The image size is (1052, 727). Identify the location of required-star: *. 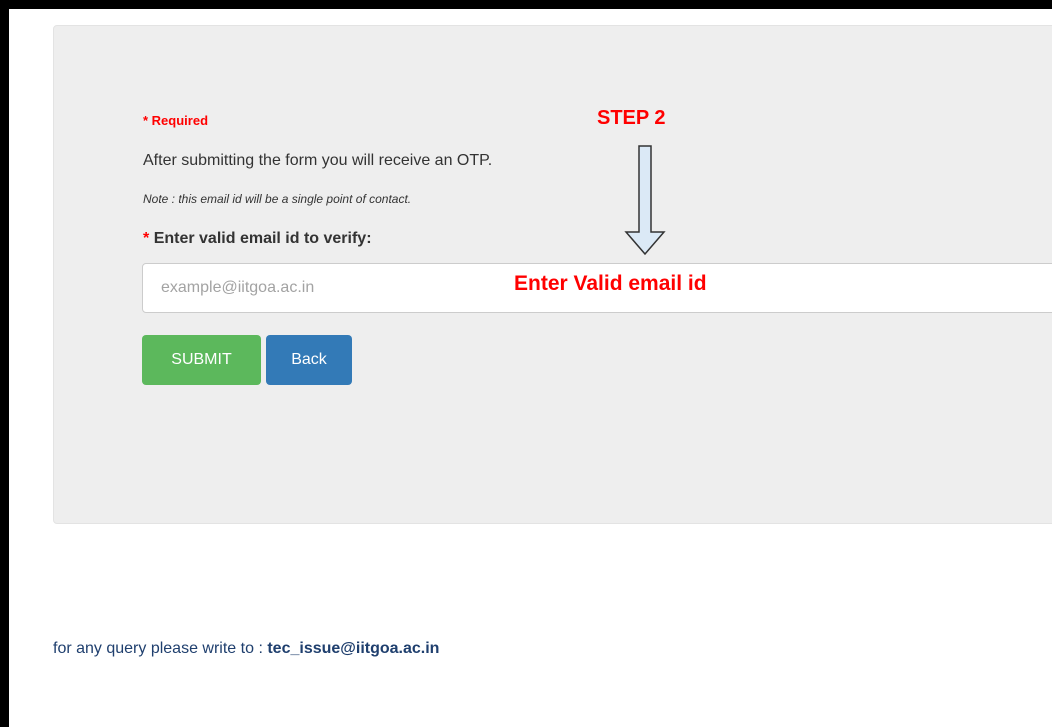
(146, 238).